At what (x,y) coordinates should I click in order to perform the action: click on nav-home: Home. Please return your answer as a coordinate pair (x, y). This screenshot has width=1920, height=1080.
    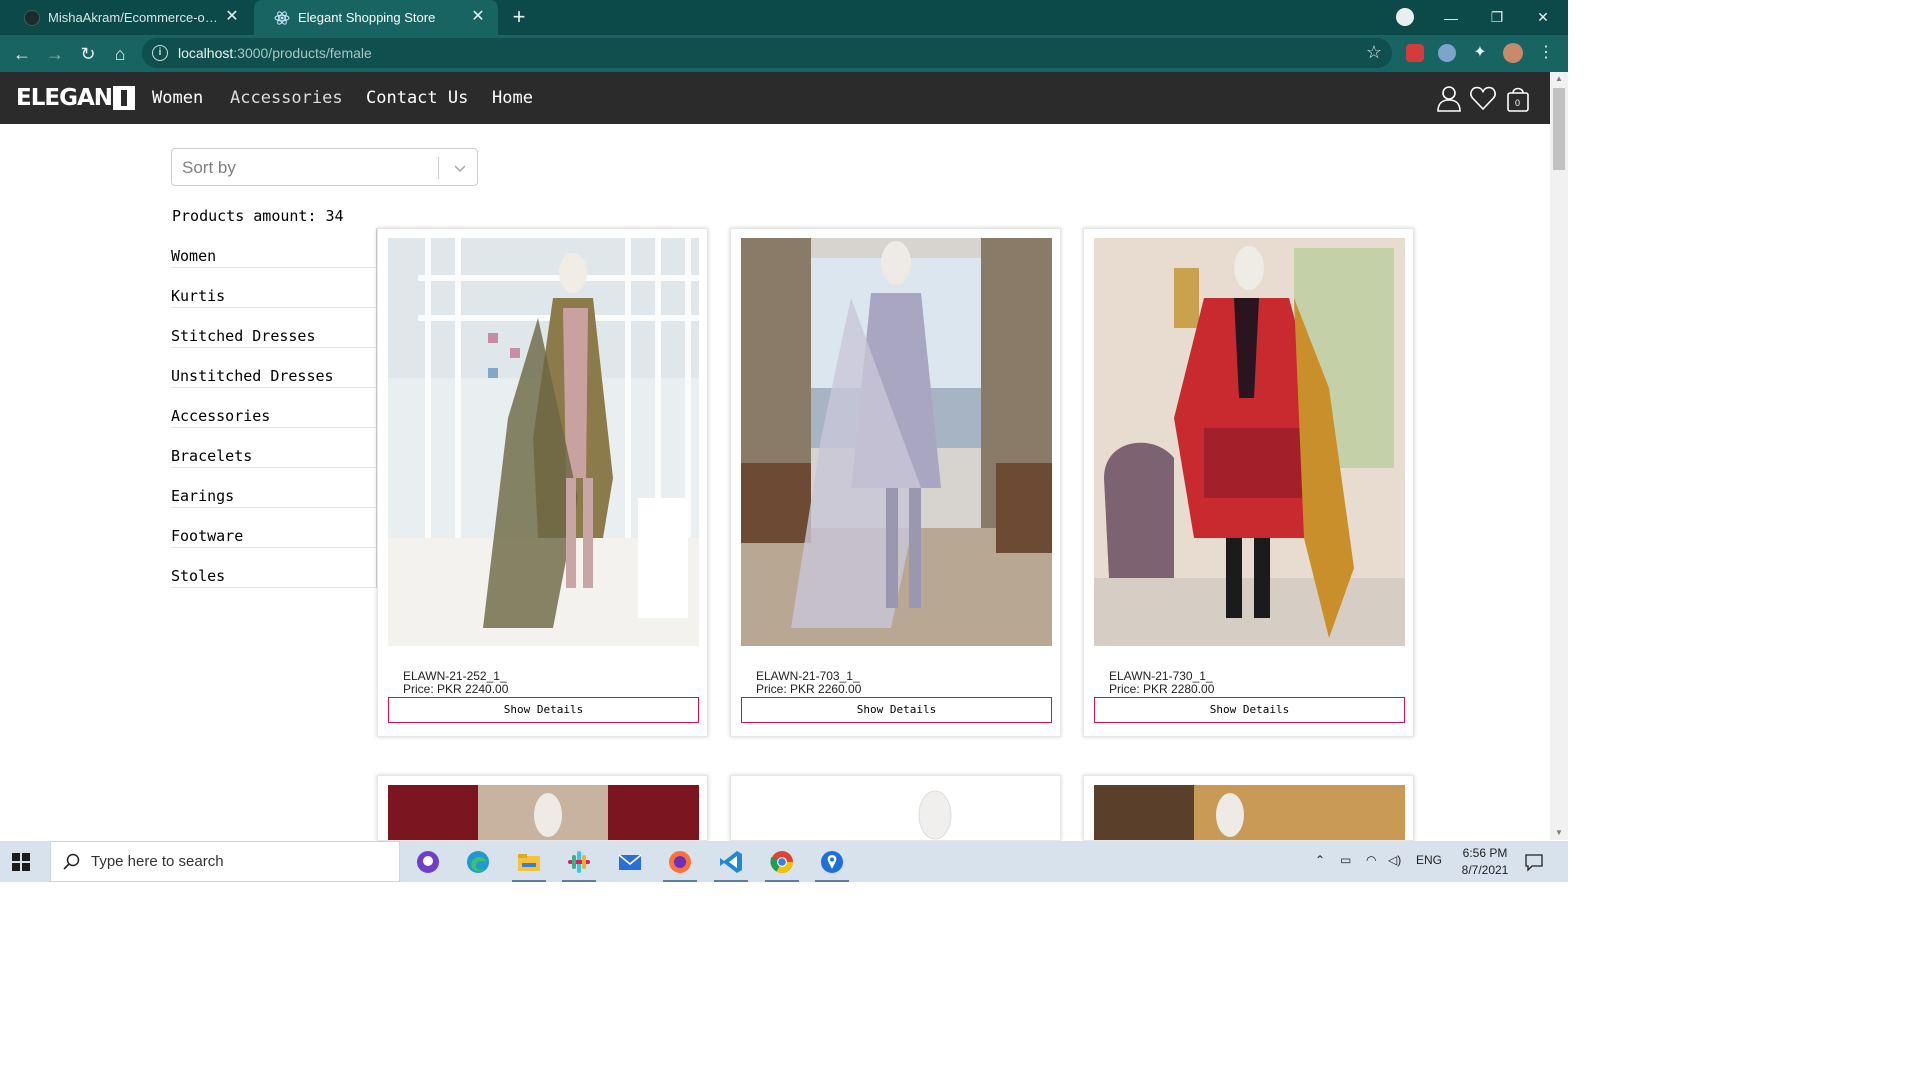
    Looking at the image, I should click on (512, 98).